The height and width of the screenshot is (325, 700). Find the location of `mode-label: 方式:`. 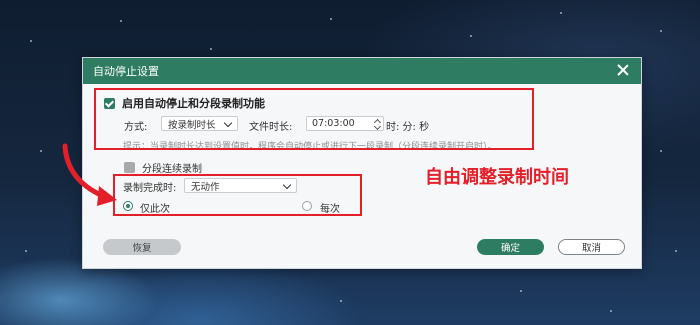

mode-label: 方式: is located at coordinates (136, 127).